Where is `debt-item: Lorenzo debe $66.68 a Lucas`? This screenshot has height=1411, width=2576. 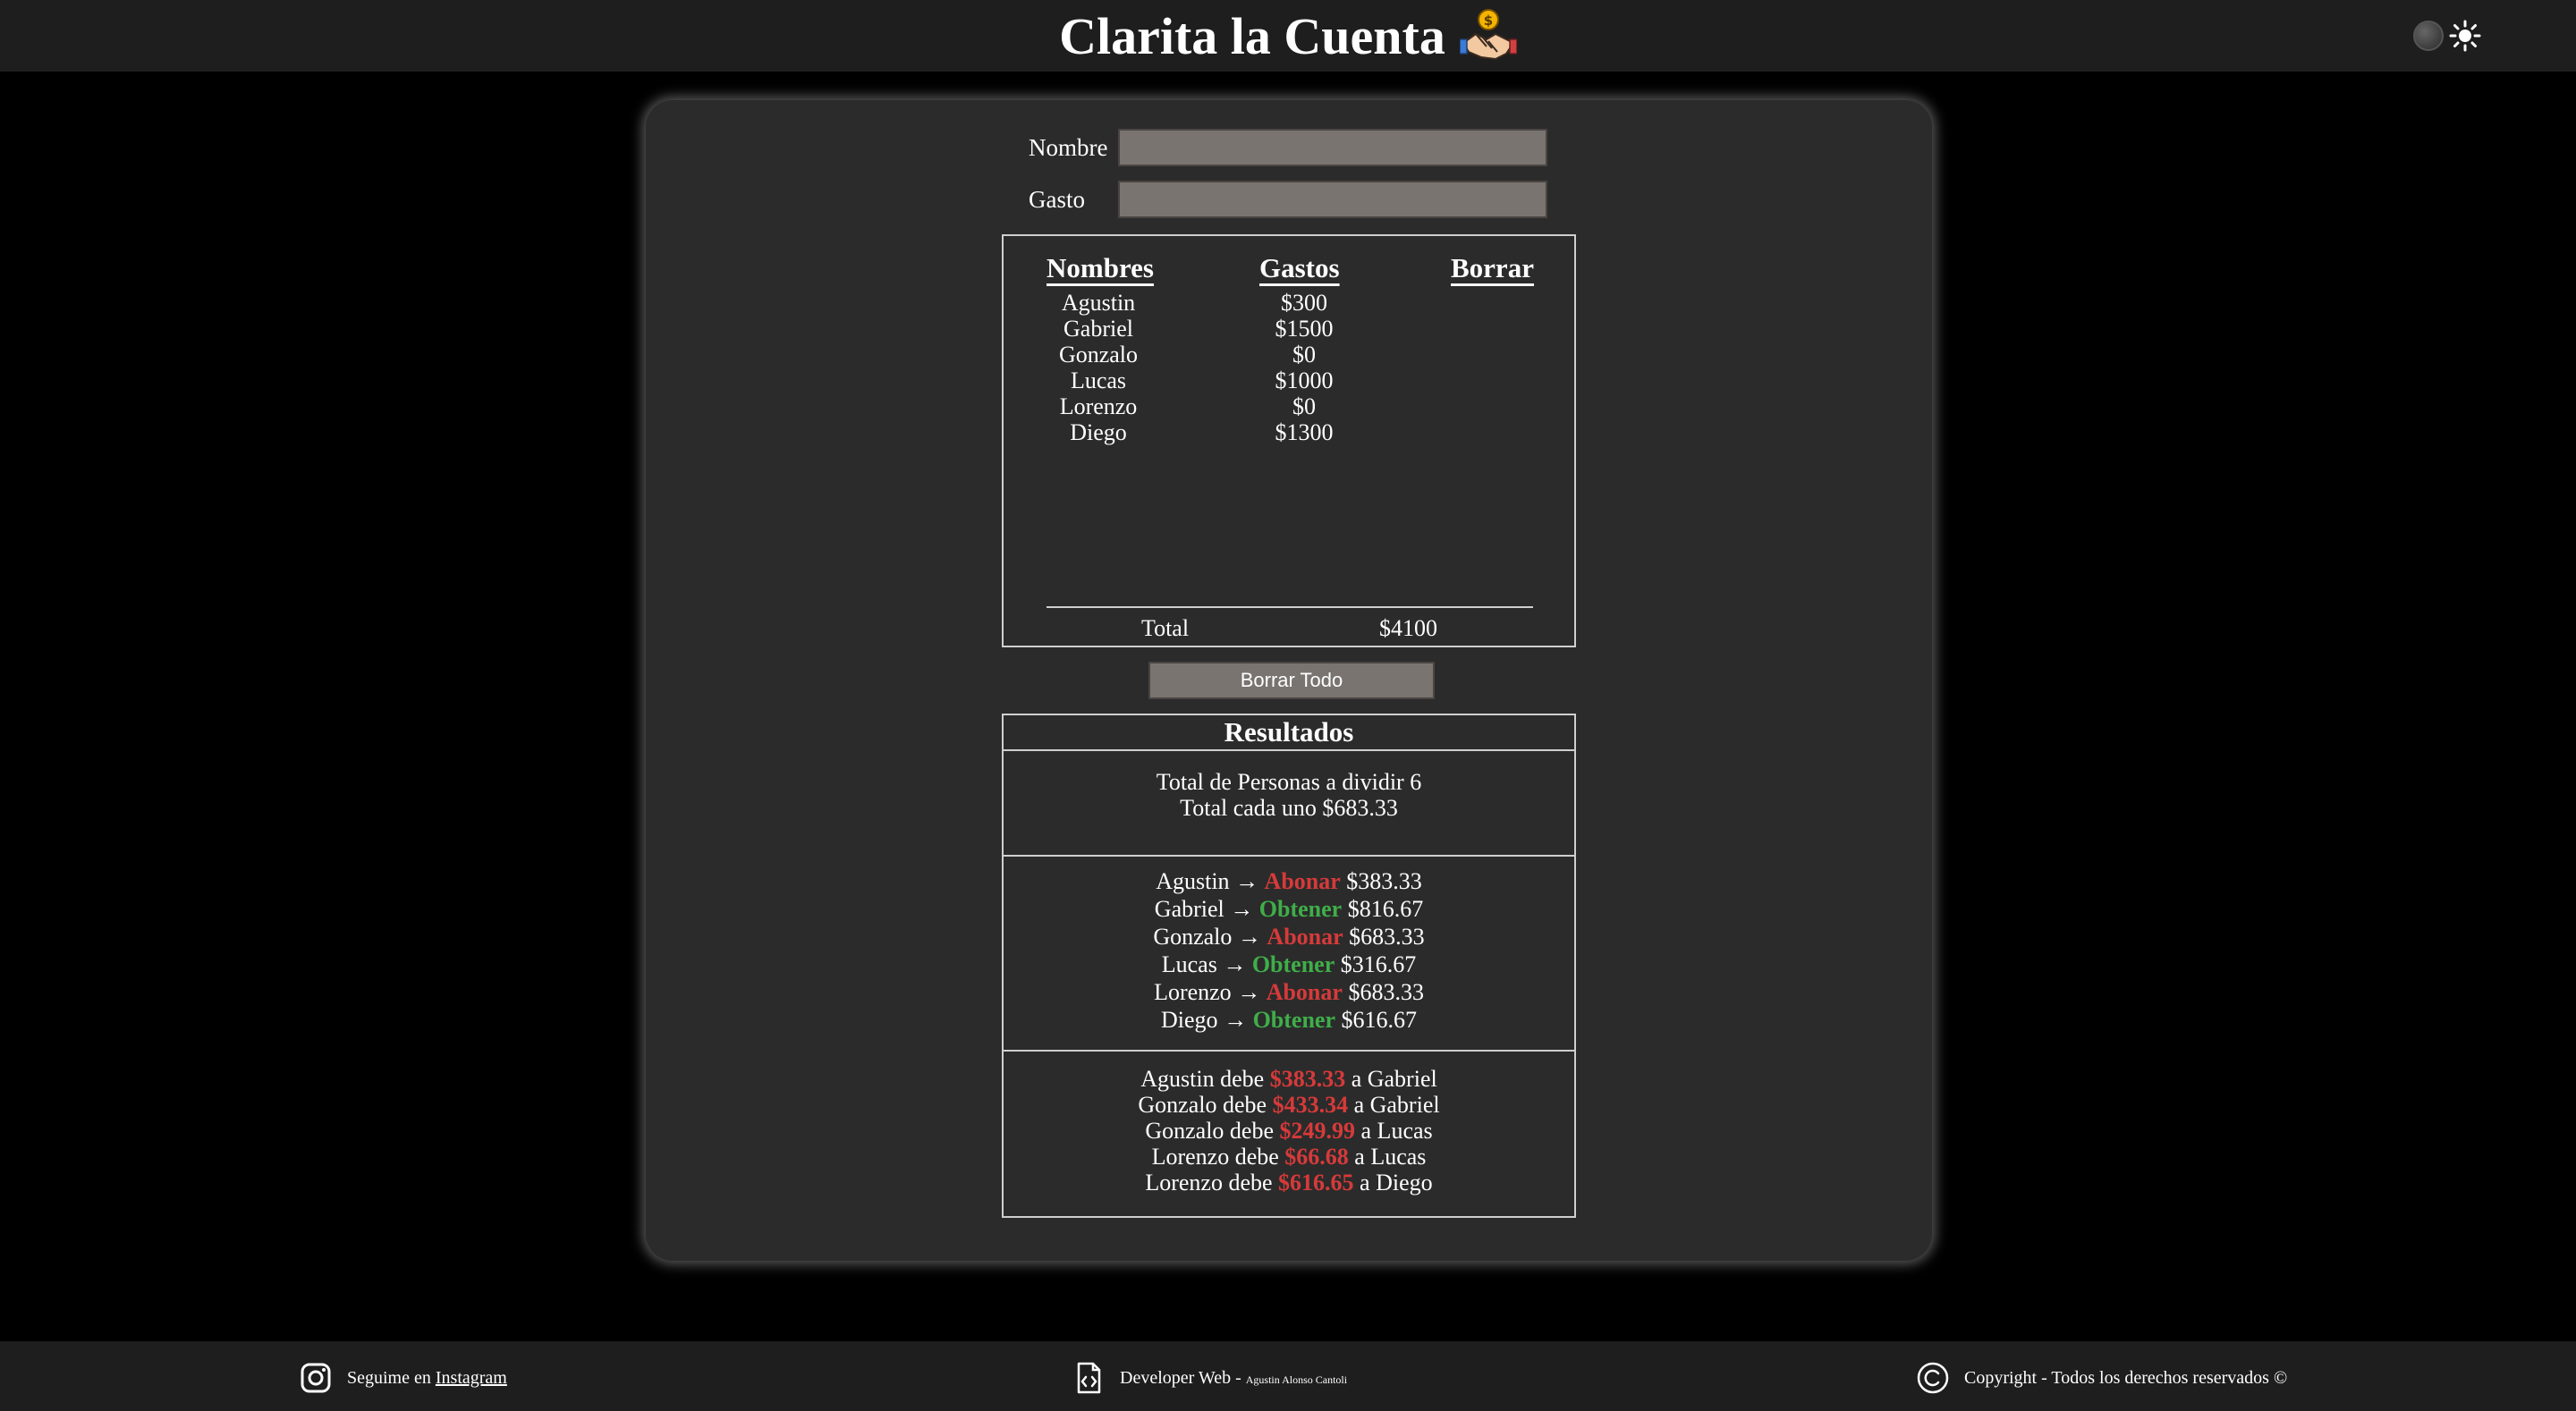 debt-item: Lorenzo debe $66.68 a Lucas is located at coordinates (1289, 1157).